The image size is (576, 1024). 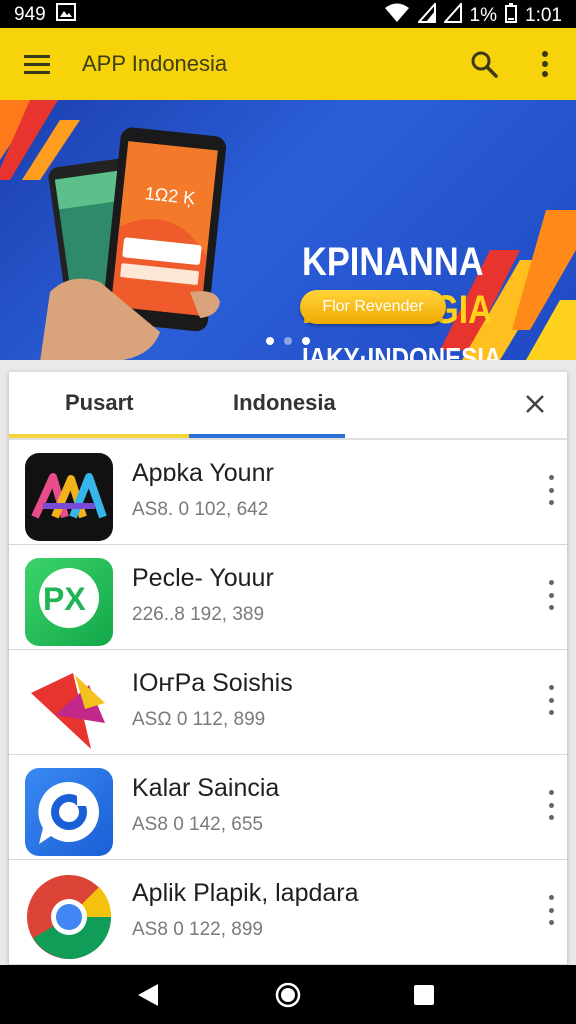 I want to click on signal-icon, so click(x=426, y=15).